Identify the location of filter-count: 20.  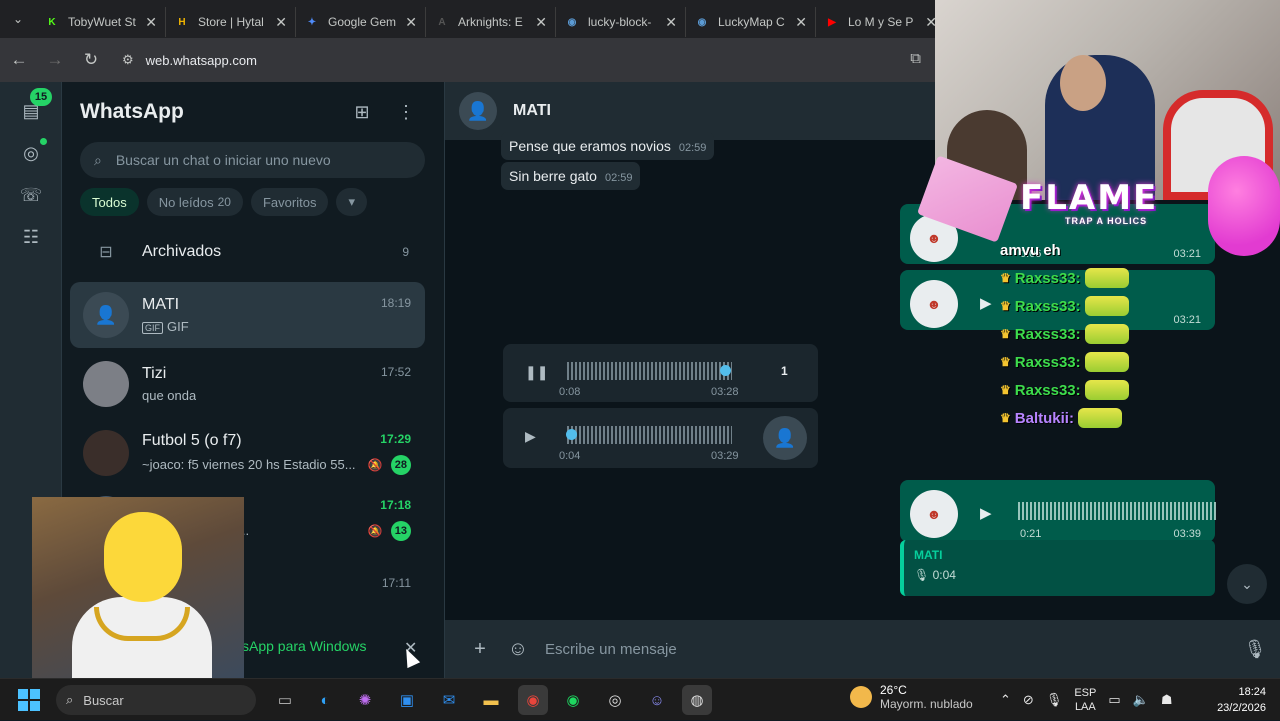
(224, 202).